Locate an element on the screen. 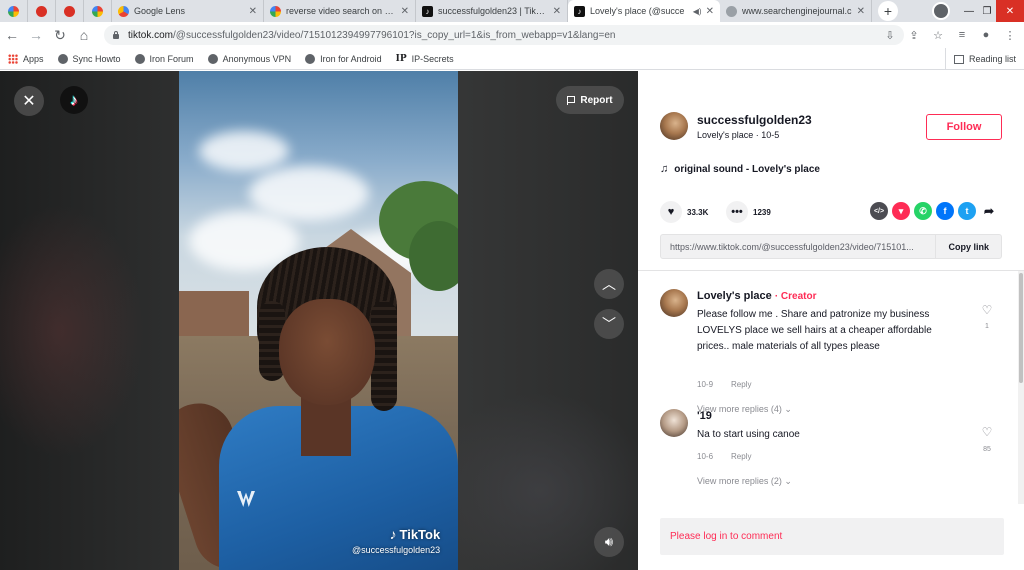  heart-icon: ♥ is located at coordinates (671, 212).